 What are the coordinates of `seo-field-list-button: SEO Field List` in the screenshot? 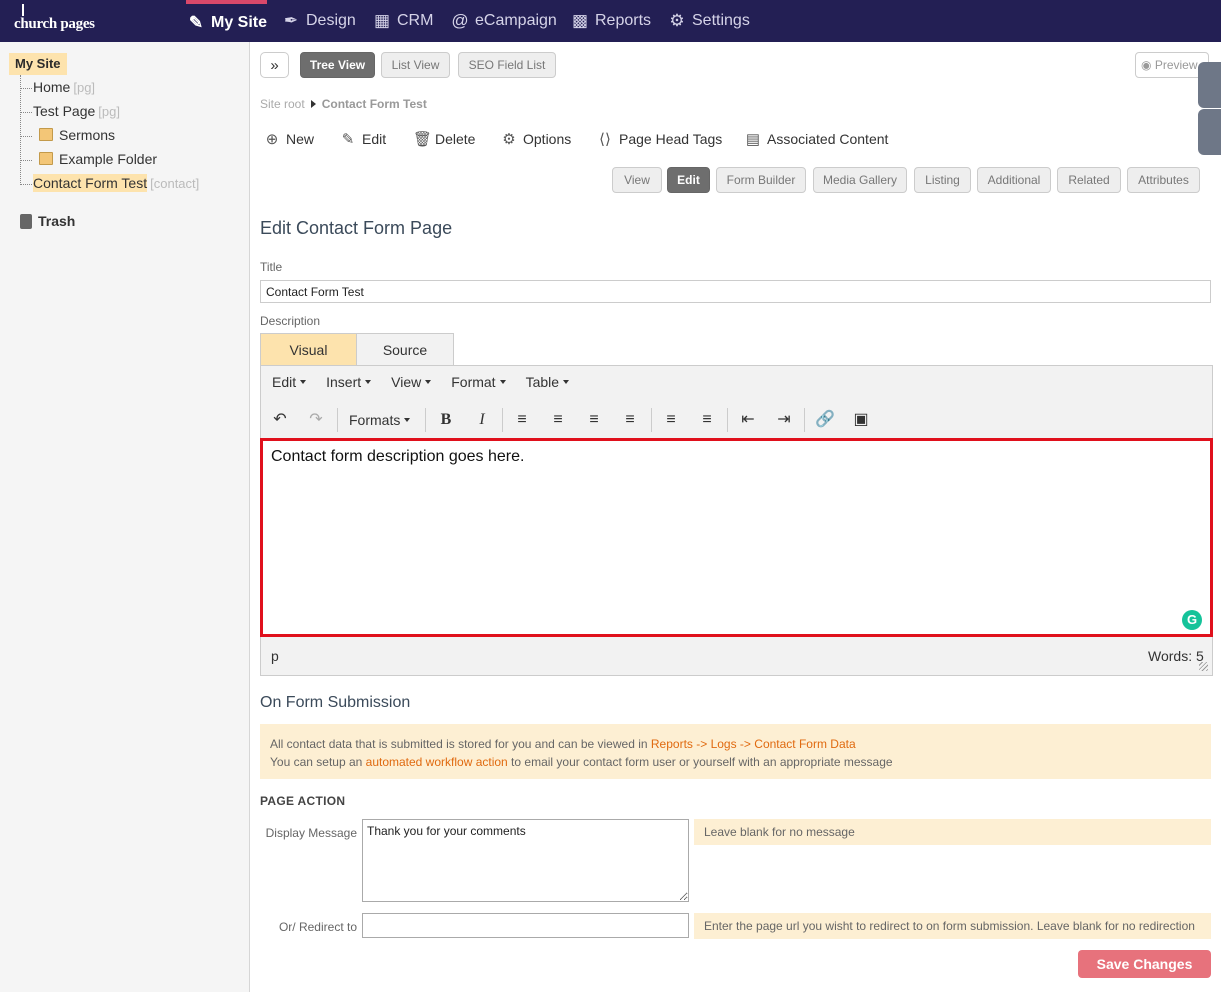 It's located at (507, 65).